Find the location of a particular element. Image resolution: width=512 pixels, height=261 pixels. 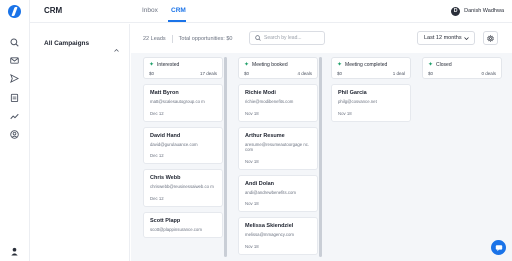

page-title: CRM is located at coordinates (53, 10).